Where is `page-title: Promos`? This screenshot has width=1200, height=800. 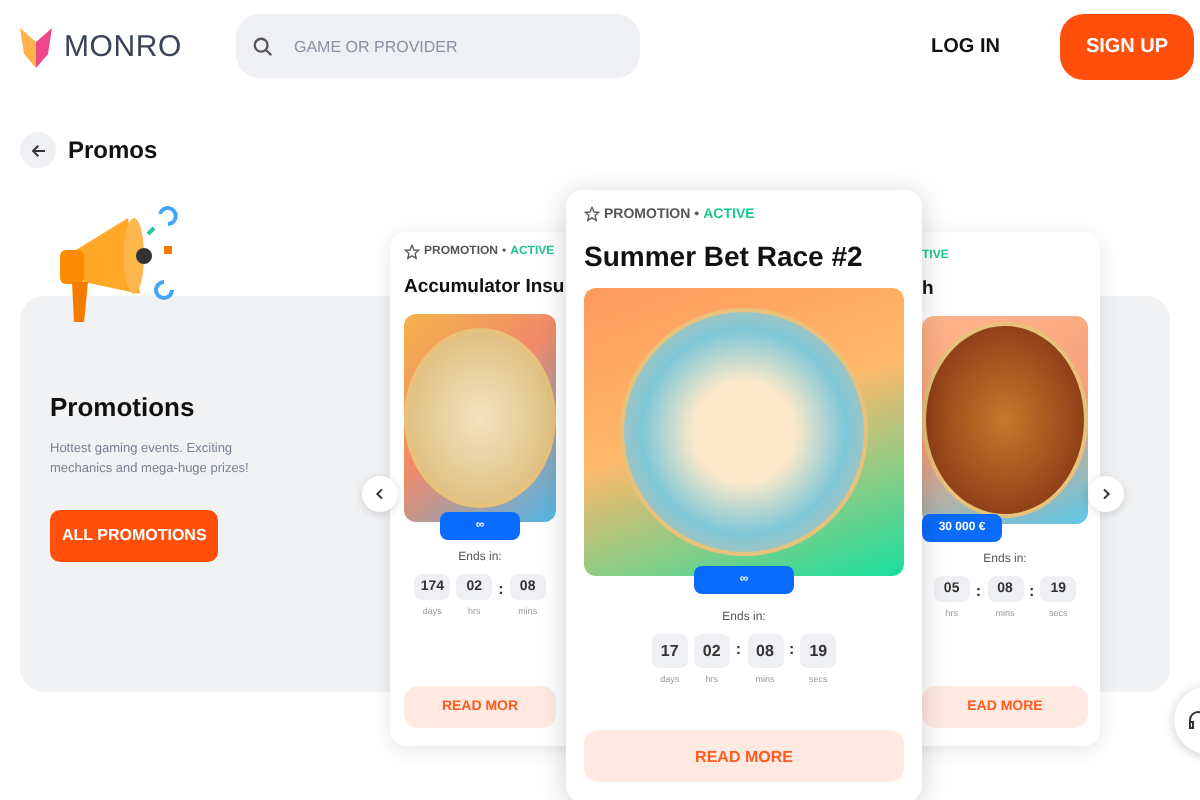
page-title: Promos is located at coordinates (113, 150).